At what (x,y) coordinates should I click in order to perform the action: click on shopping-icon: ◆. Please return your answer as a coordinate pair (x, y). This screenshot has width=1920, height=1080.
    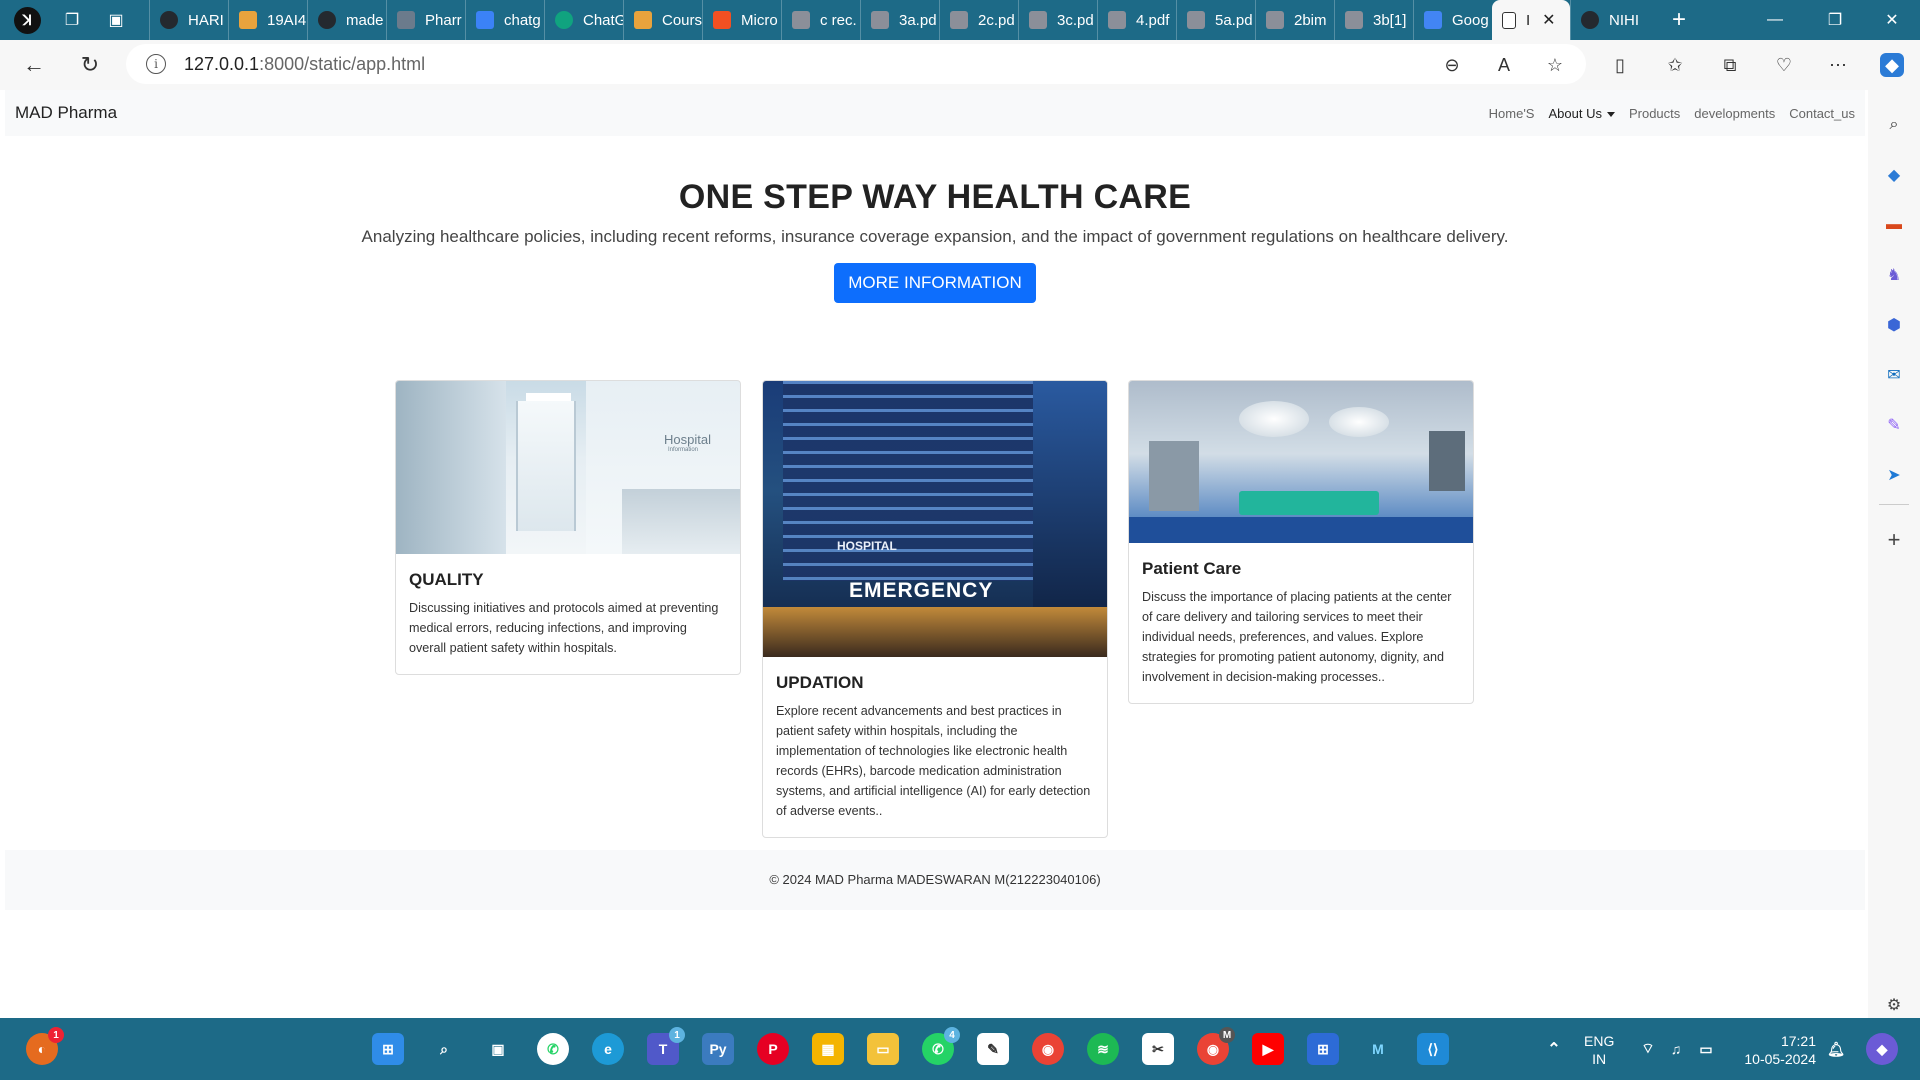
    Looking at the image, I should click on (1894, 175).